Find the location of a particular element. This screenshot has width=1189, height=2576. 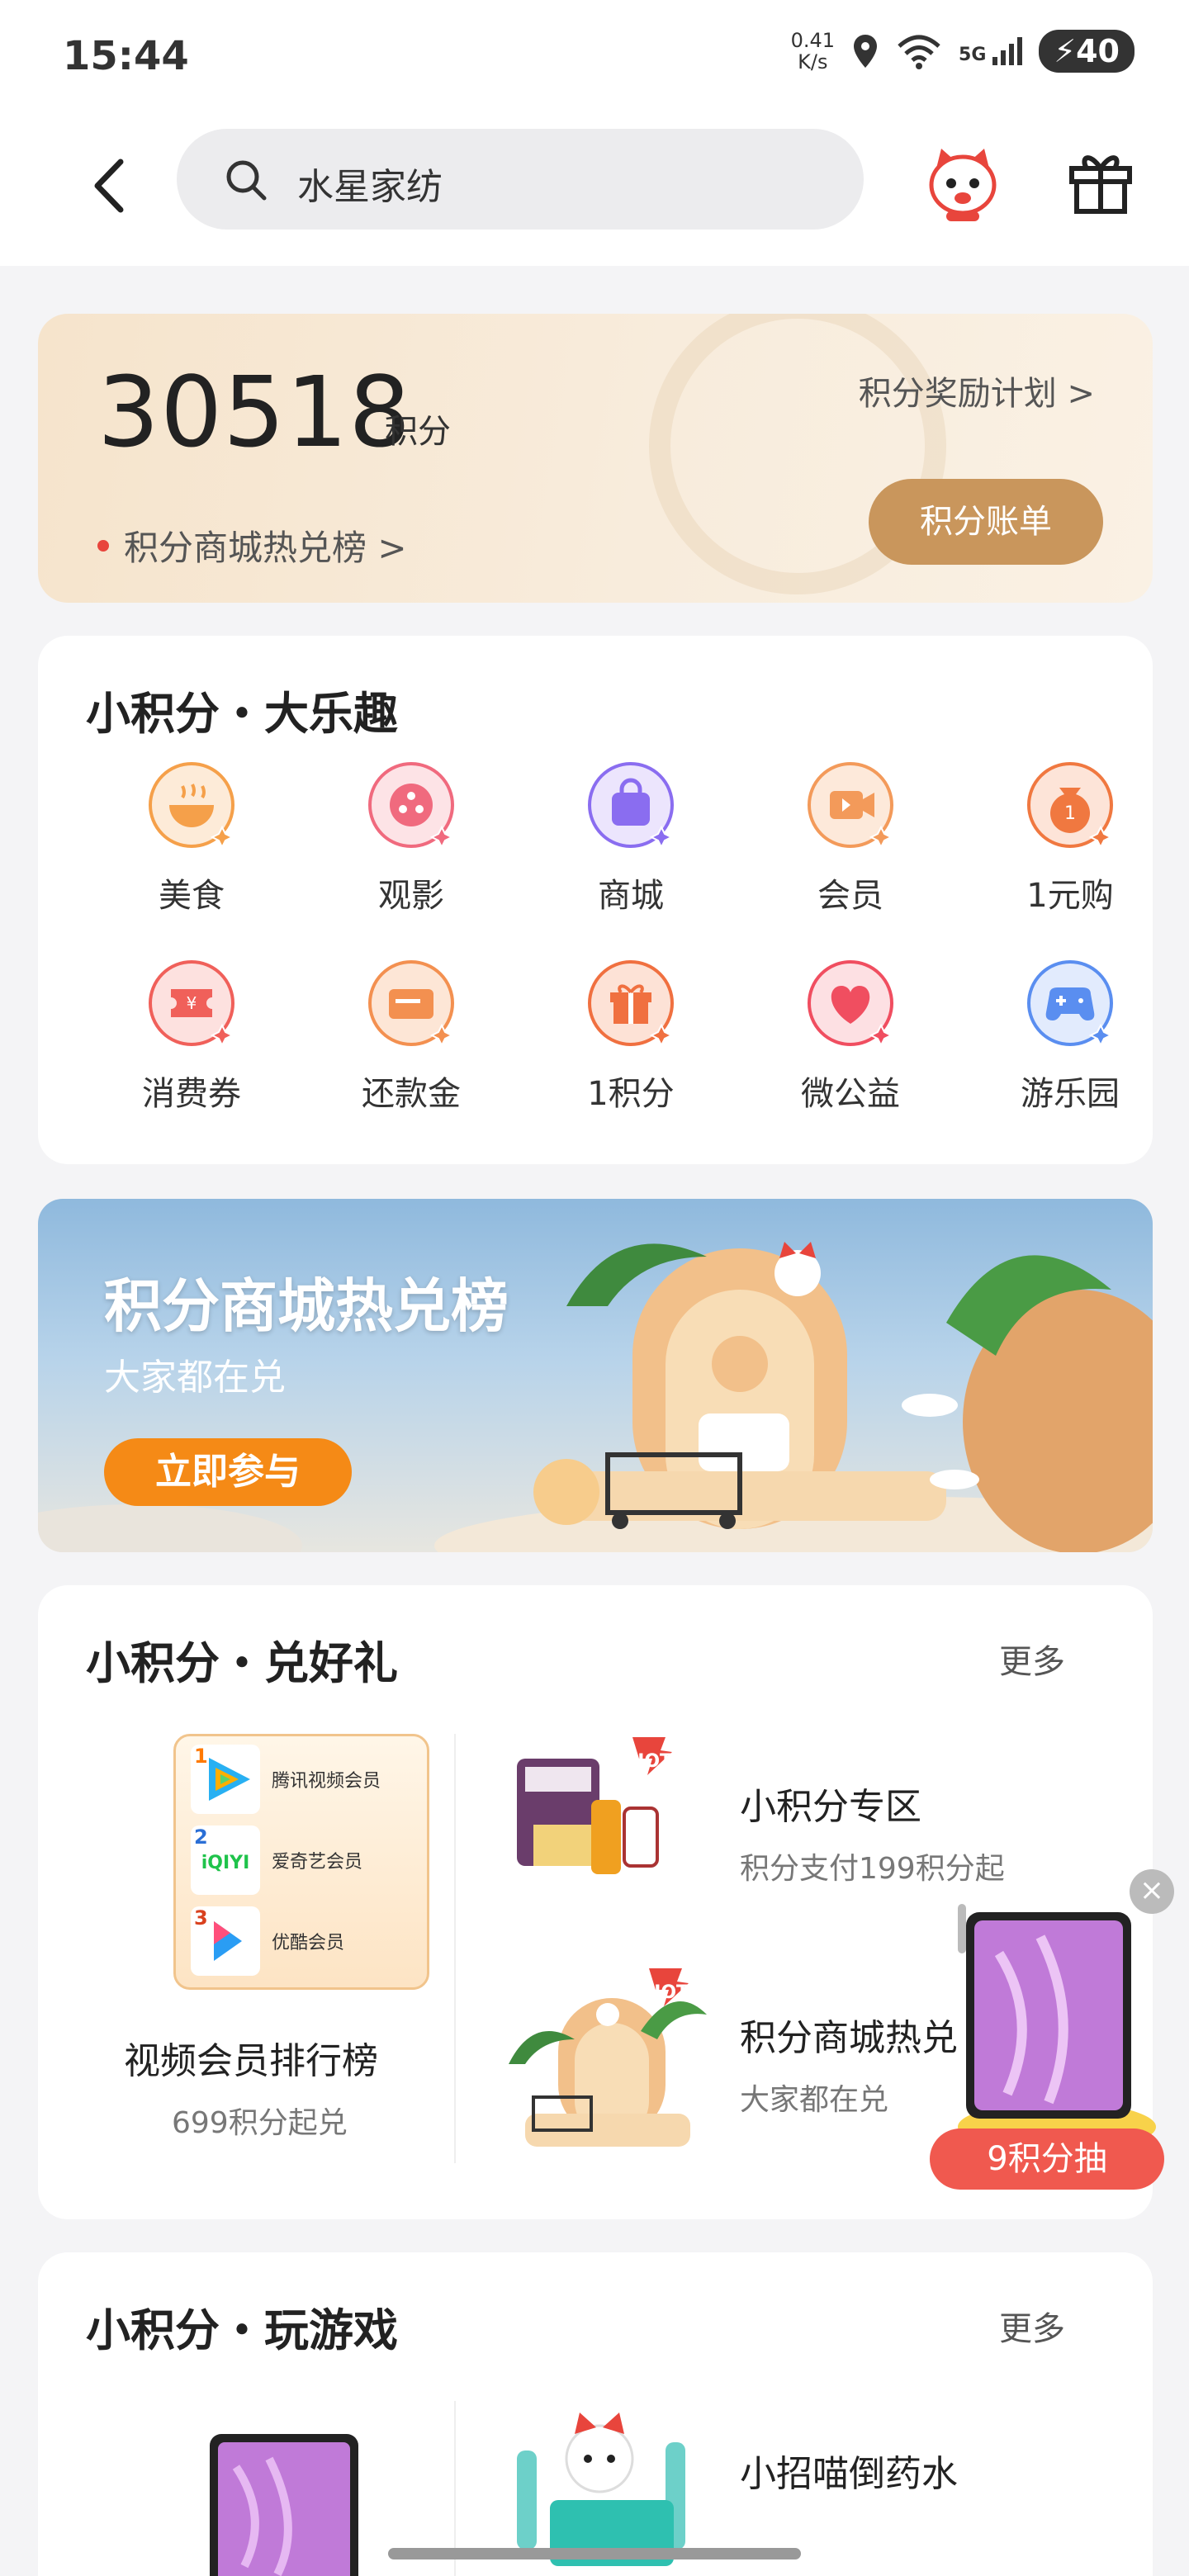

rank-number: 1 is located at coordinates (201, 1756).